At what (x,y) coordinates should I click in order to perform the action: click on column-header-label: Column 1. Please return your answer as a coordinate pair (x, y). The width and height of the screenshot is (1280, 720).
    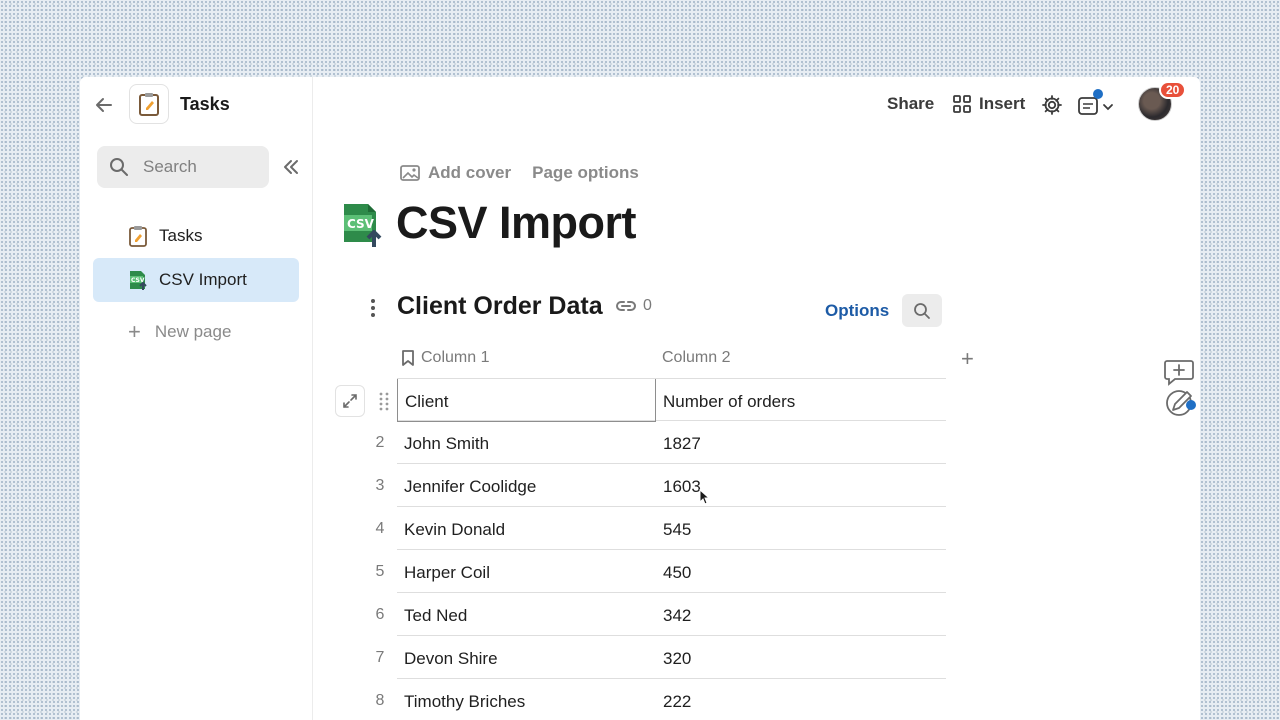
    Looking at the image, I should click on (455, 357).